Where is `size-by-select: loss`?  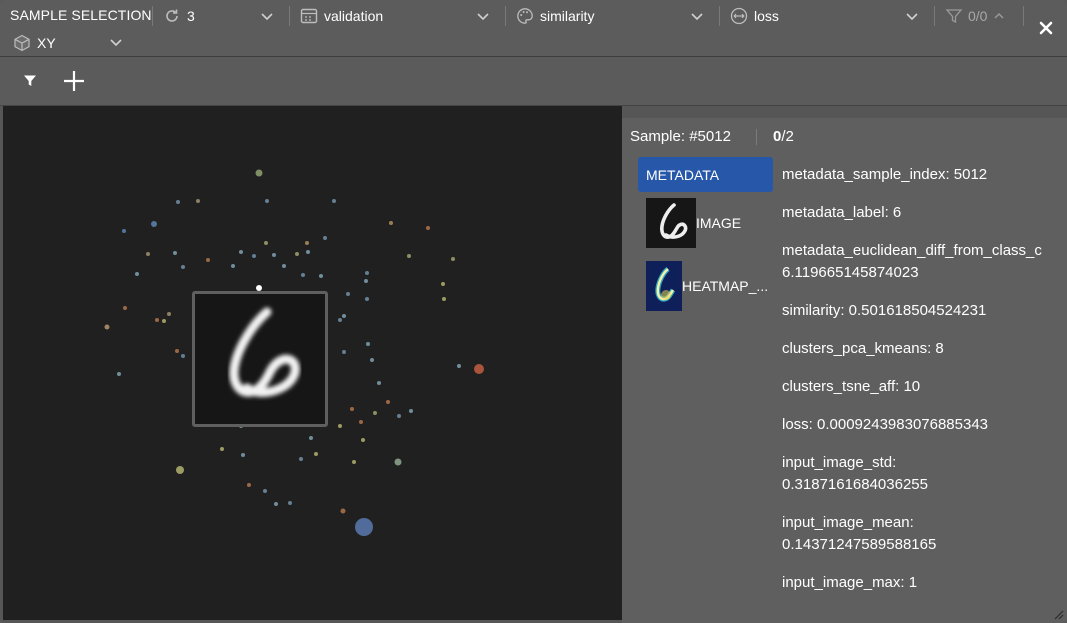 size-by-select: loss is located at coordinates (754, 16).